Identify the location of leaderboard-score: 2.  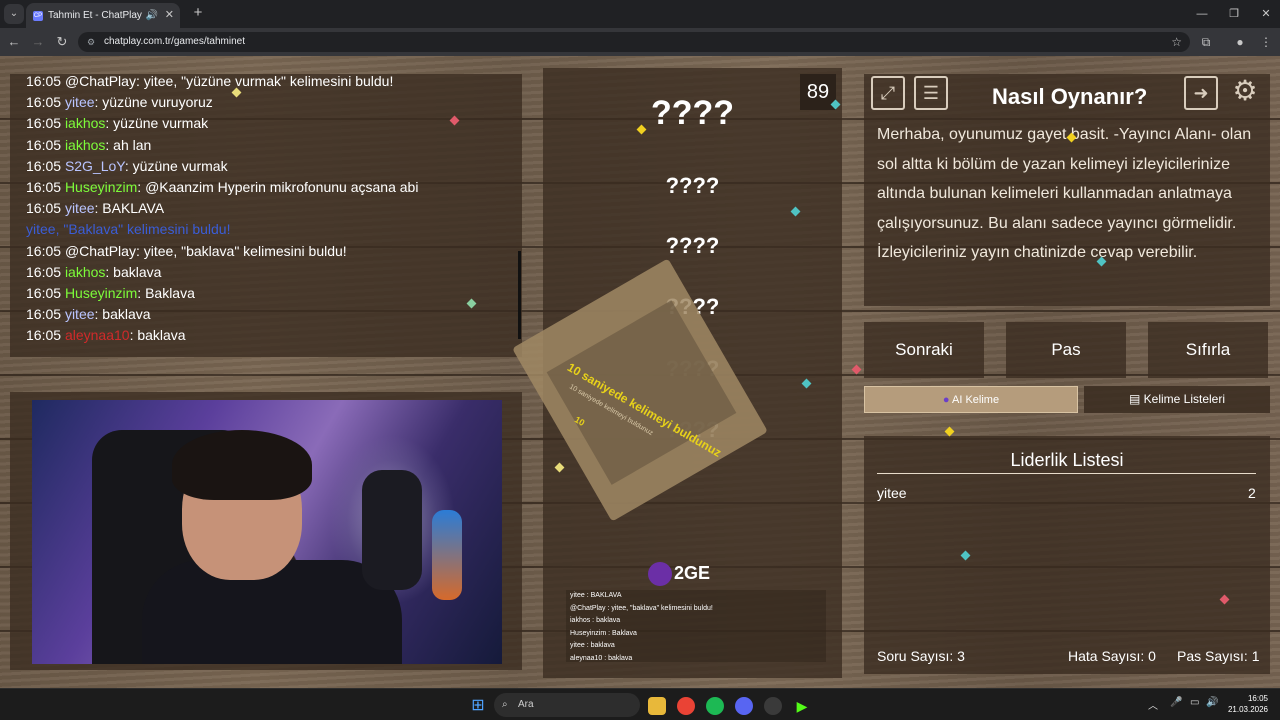
(1252, 493).